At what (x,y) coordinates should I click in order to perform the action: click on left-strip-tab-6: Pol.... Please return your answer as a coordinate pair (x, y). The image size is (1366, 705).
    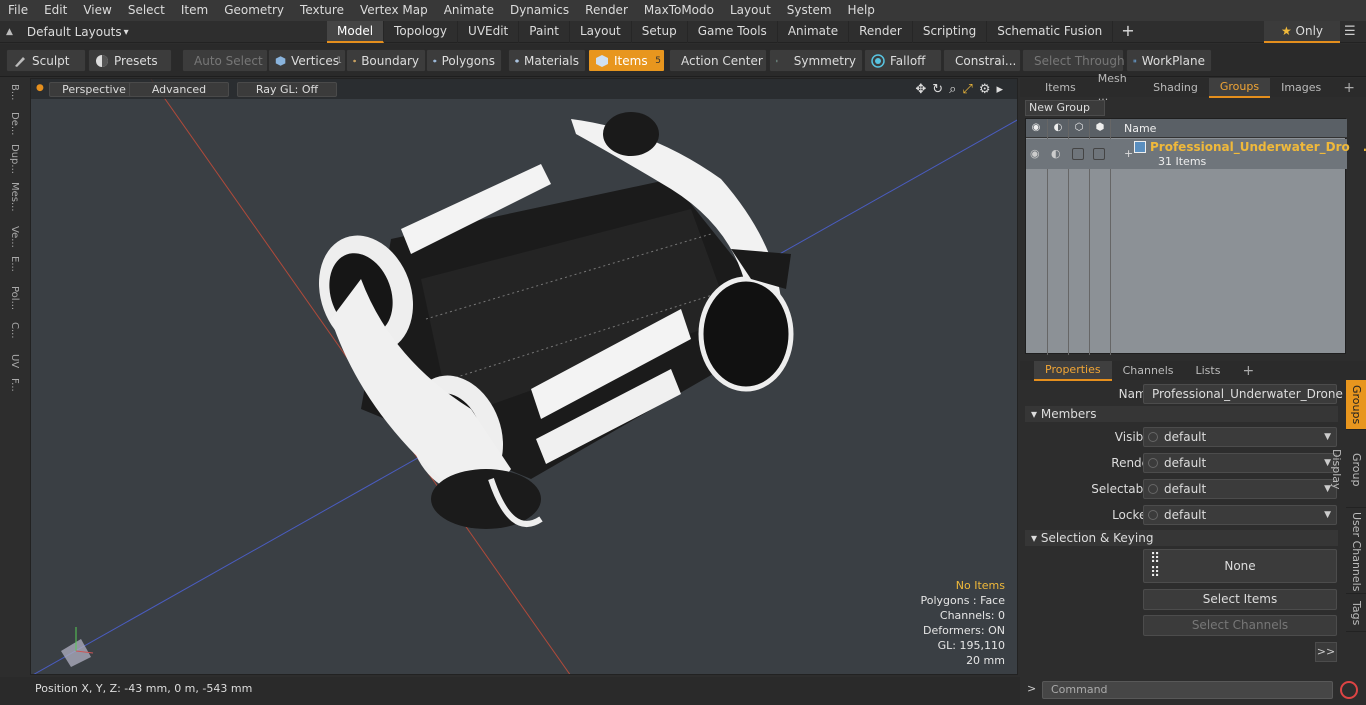
    Looking at the image, I should click on (12, 298).